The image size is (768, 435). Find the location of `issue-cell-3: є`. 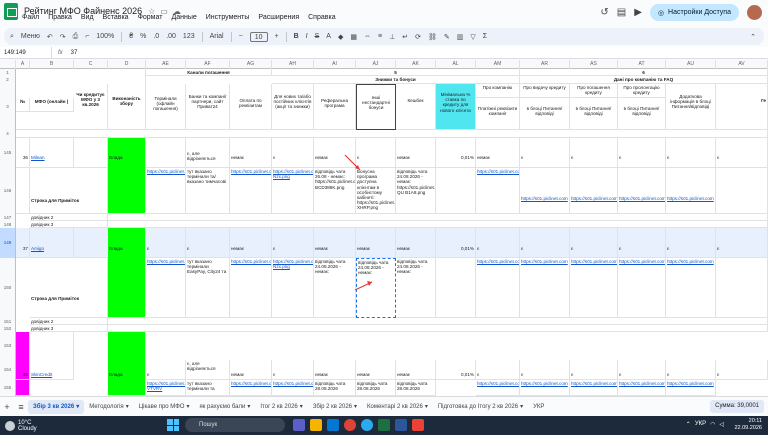

issue-cell-3: є is located at coordinates (545, 370).